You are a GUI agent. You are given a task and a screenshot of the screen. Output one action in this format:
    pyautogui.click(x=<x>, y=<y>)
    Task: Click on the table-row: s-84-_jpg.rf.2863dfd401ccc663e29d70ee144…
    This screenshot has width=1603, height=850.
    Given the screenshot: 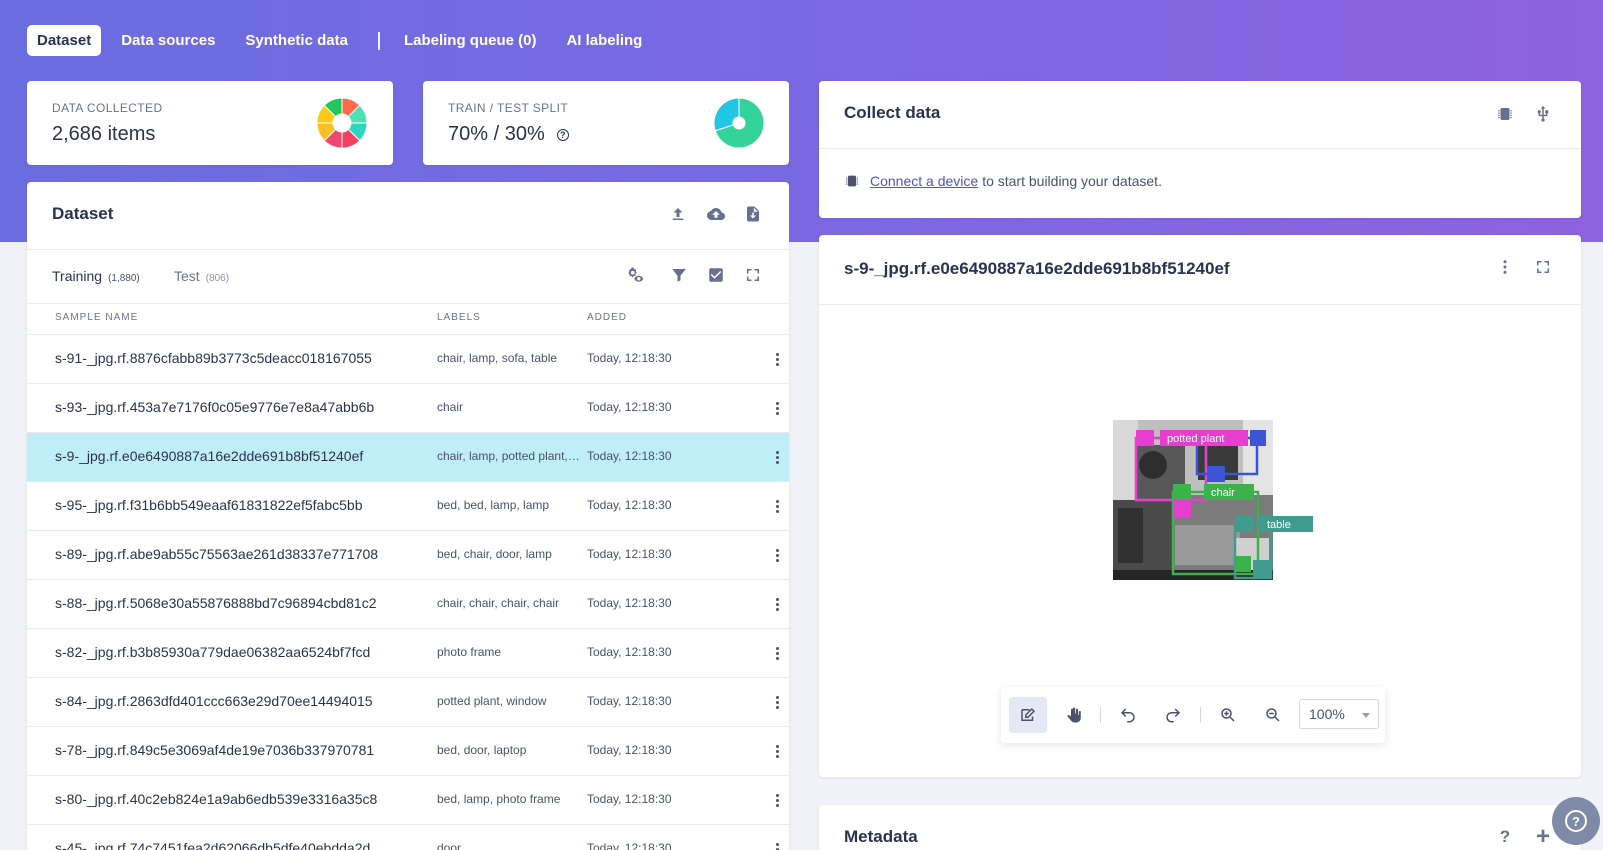 What is the action you would take?
    pyautogui.click(x=408, y=701)
    